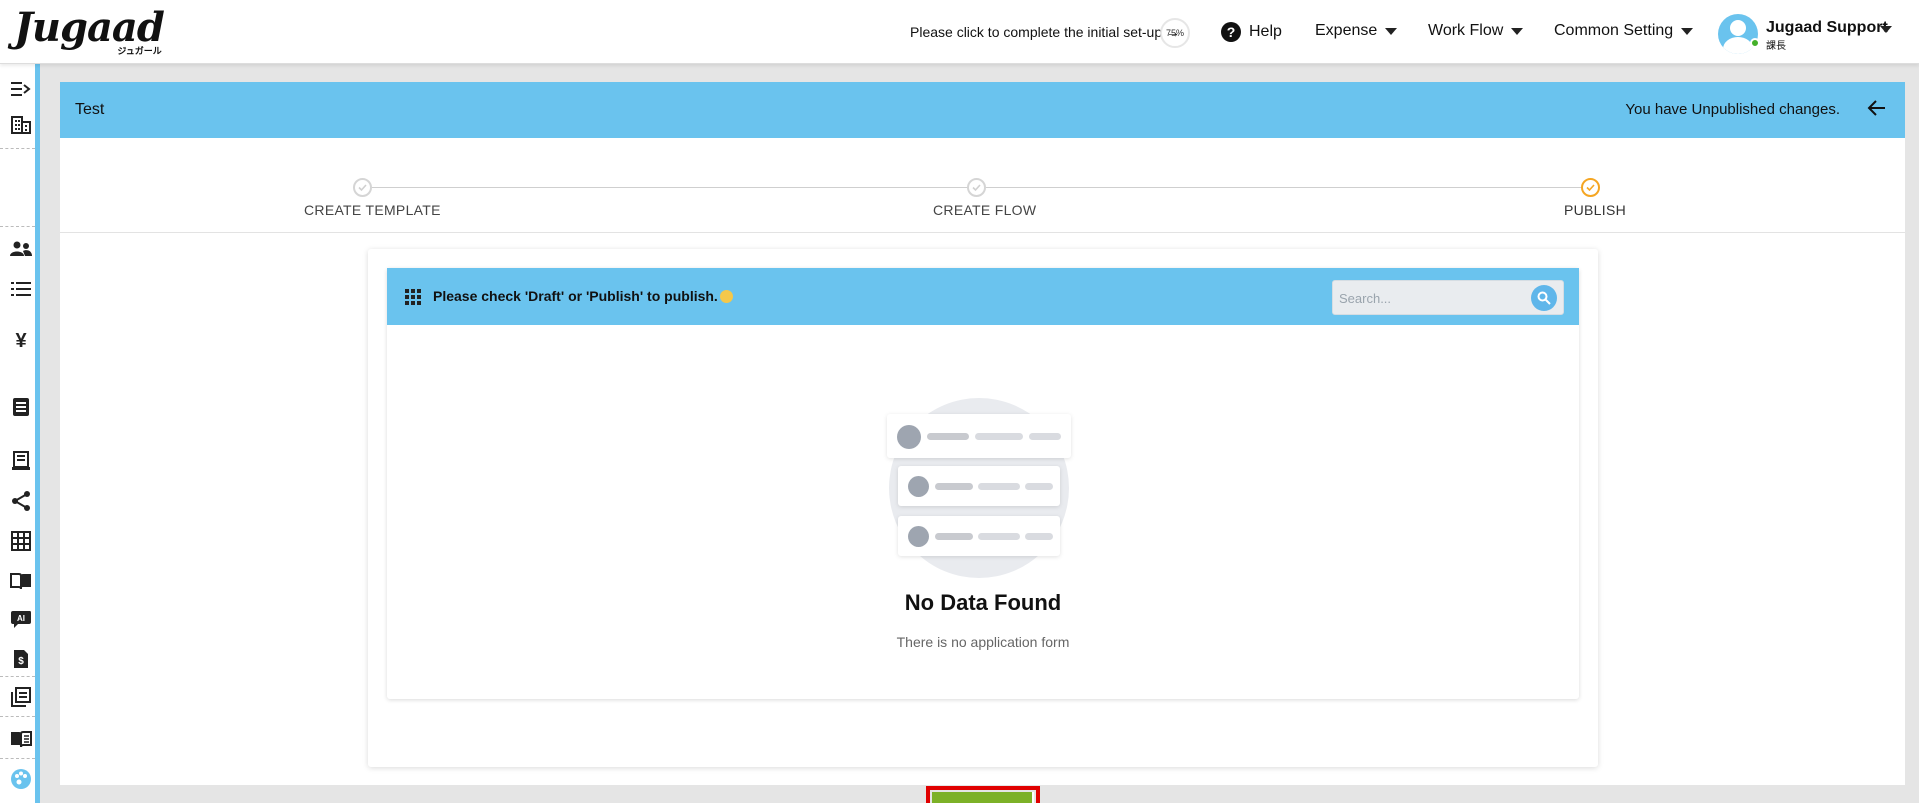  What do you see at coordinates (21, 461) in the screenshot?
I see `receipt-icon` at bounding box center [21, 461].